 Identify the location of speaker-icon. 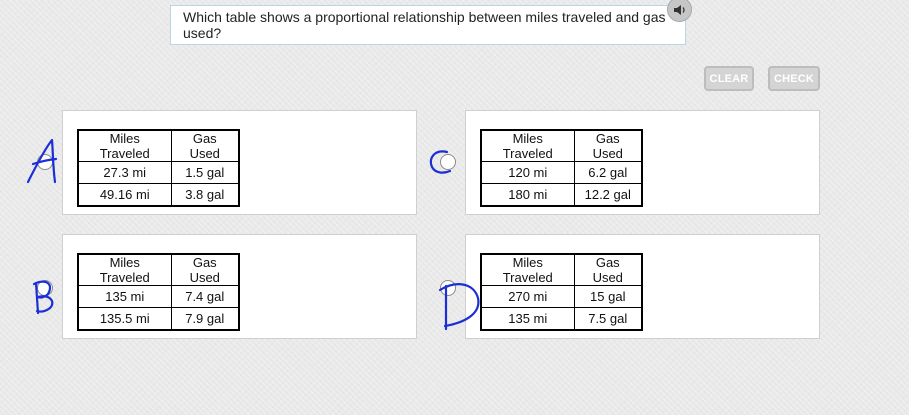
(679, 9).